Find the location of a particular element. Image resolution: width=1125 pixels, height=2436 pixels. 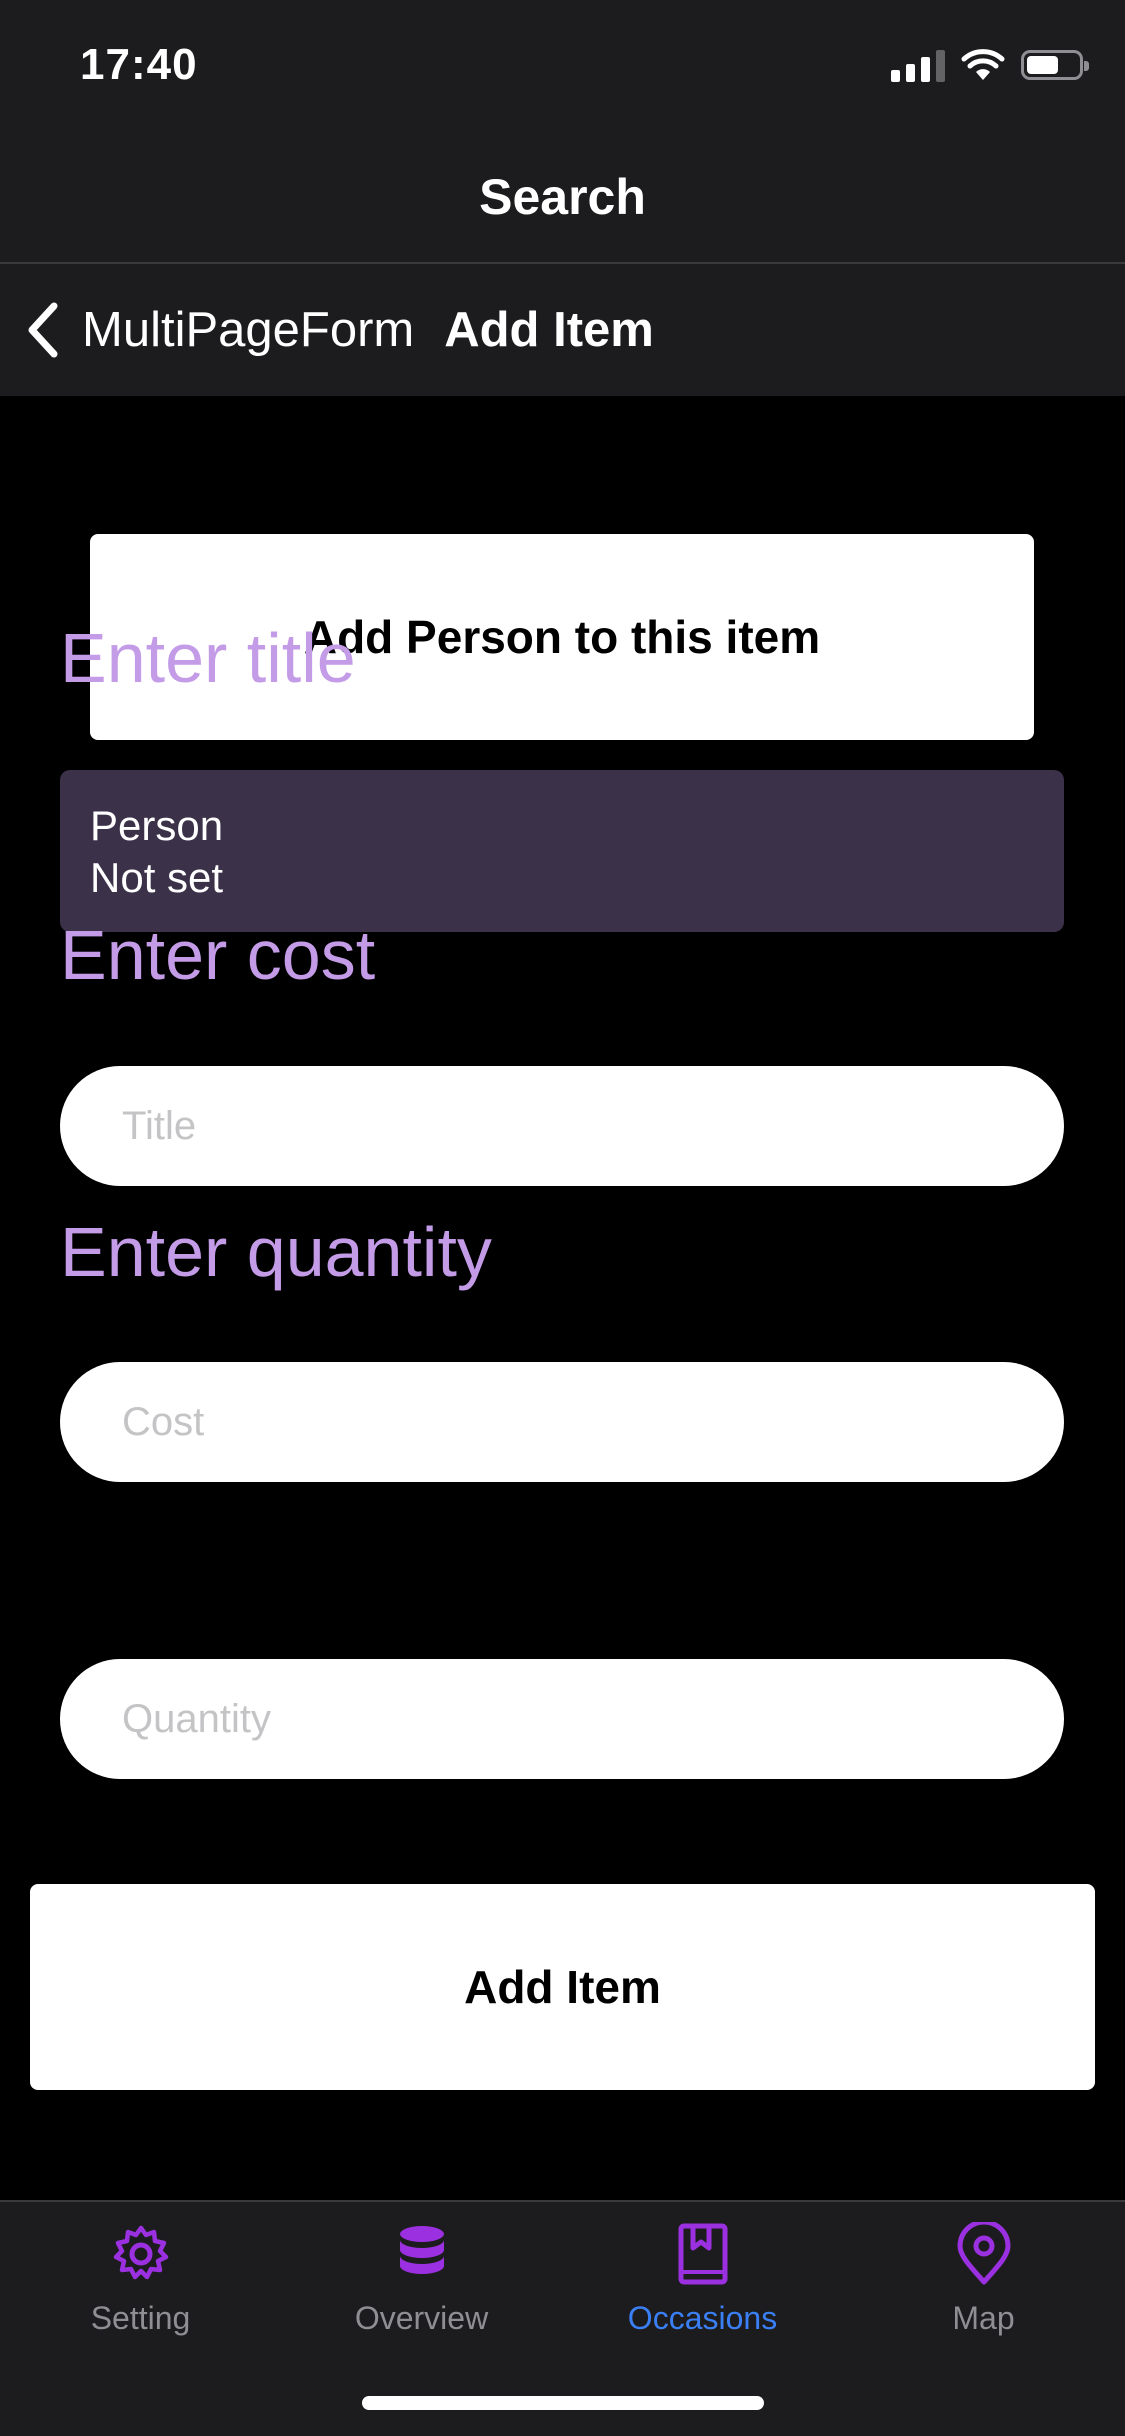

home-indicator is located at coordinates (563, 2403).